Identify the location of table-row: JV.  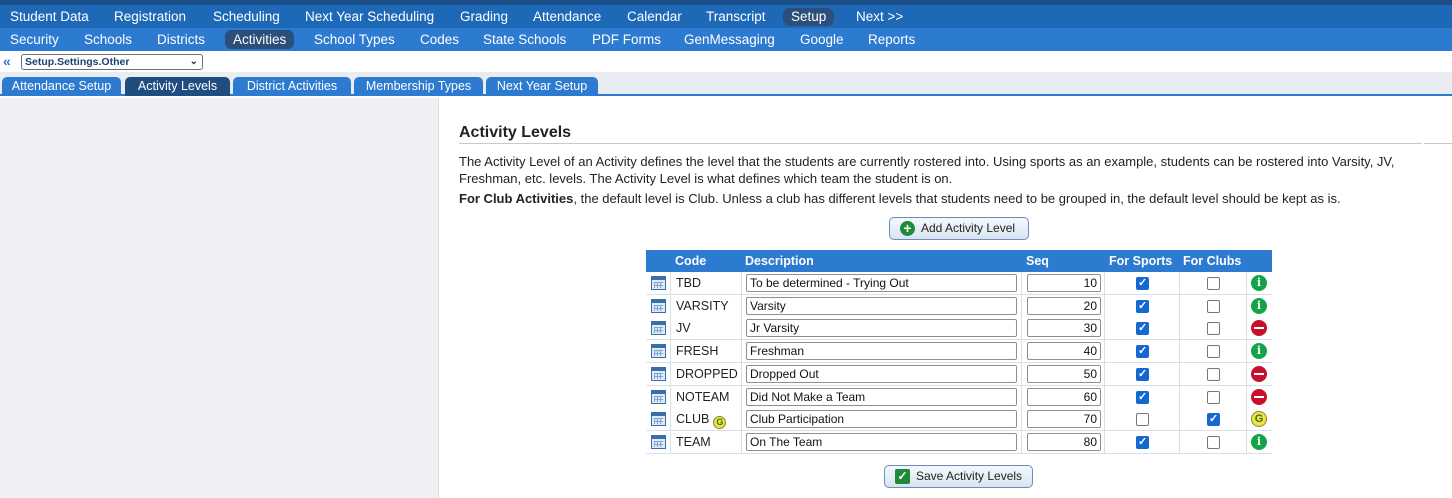
(959, 329).